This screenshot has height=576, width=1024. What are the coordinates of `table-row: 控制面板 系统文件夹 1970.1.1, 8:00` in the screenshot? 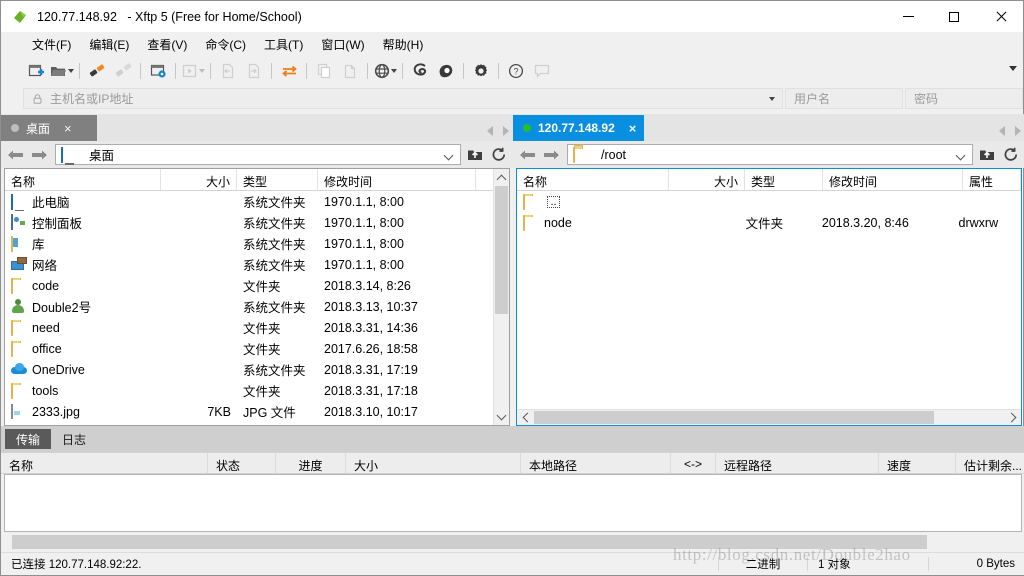 It's located at (257, 222).